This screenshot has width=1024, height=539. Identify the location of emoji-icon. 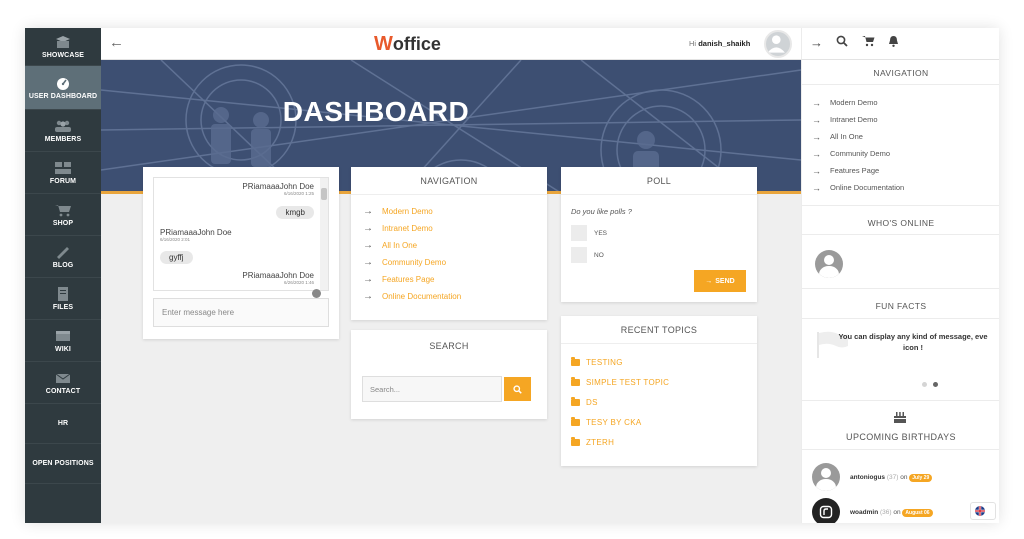
(316, 293).